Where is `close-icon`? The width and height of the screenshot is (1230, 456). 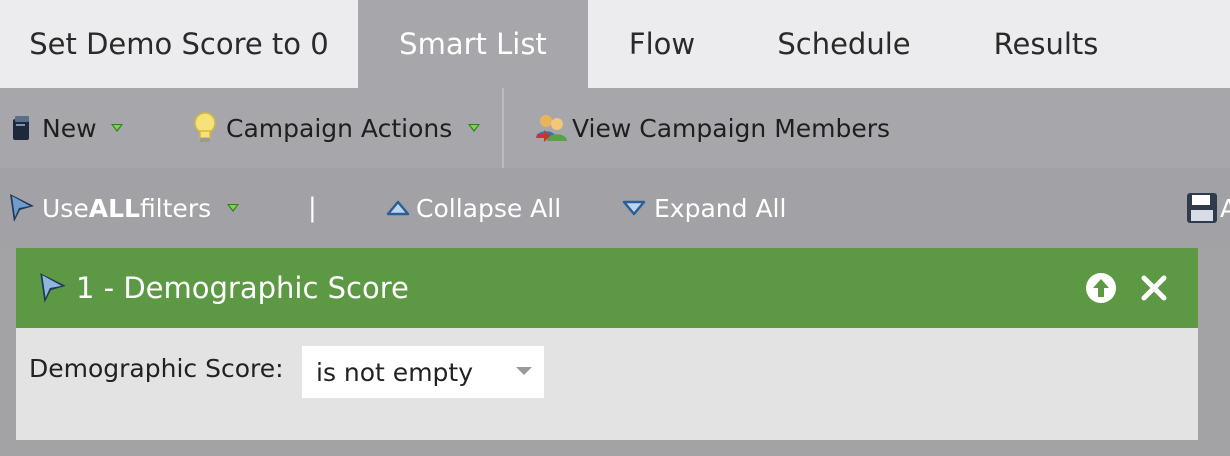
close-icon is located at coordinates (1154, 288).